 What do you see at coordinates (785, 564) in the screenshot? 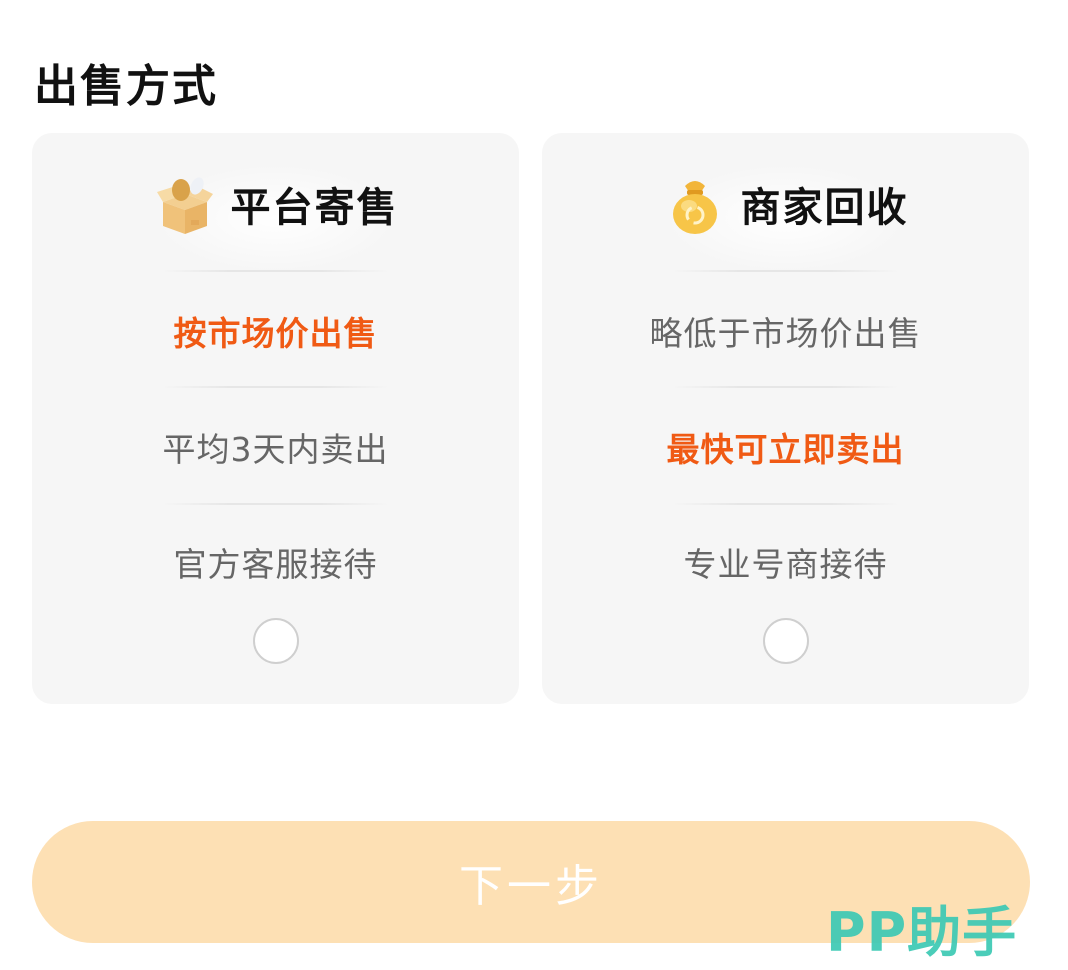
I see `feature-service: 专业号商接待` at bounding box center [785, 564].